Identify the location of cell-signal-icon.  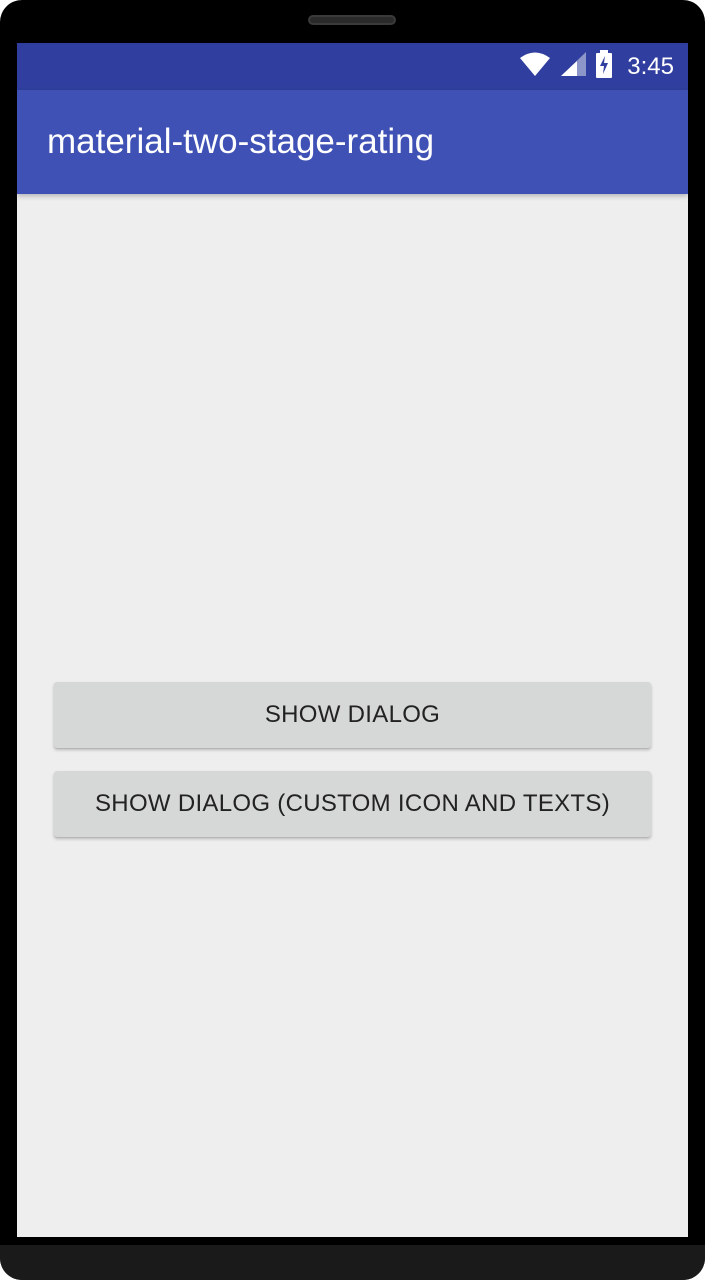
(573, 66).